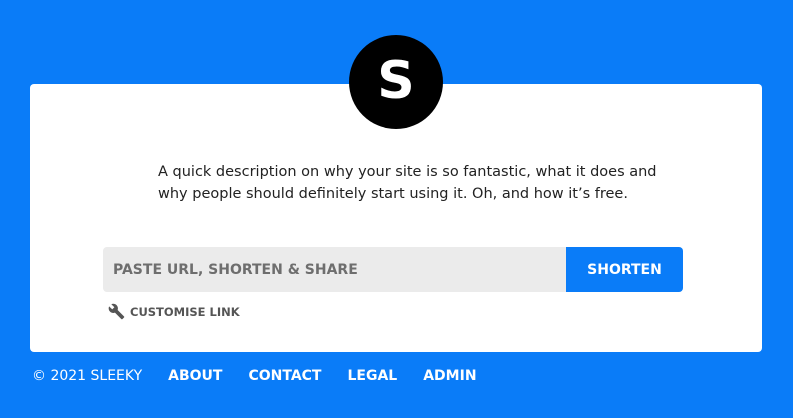 This screenshot has height=418, width=793. I want to click on footer-link-legal: LEGAL, so click(372, 376).